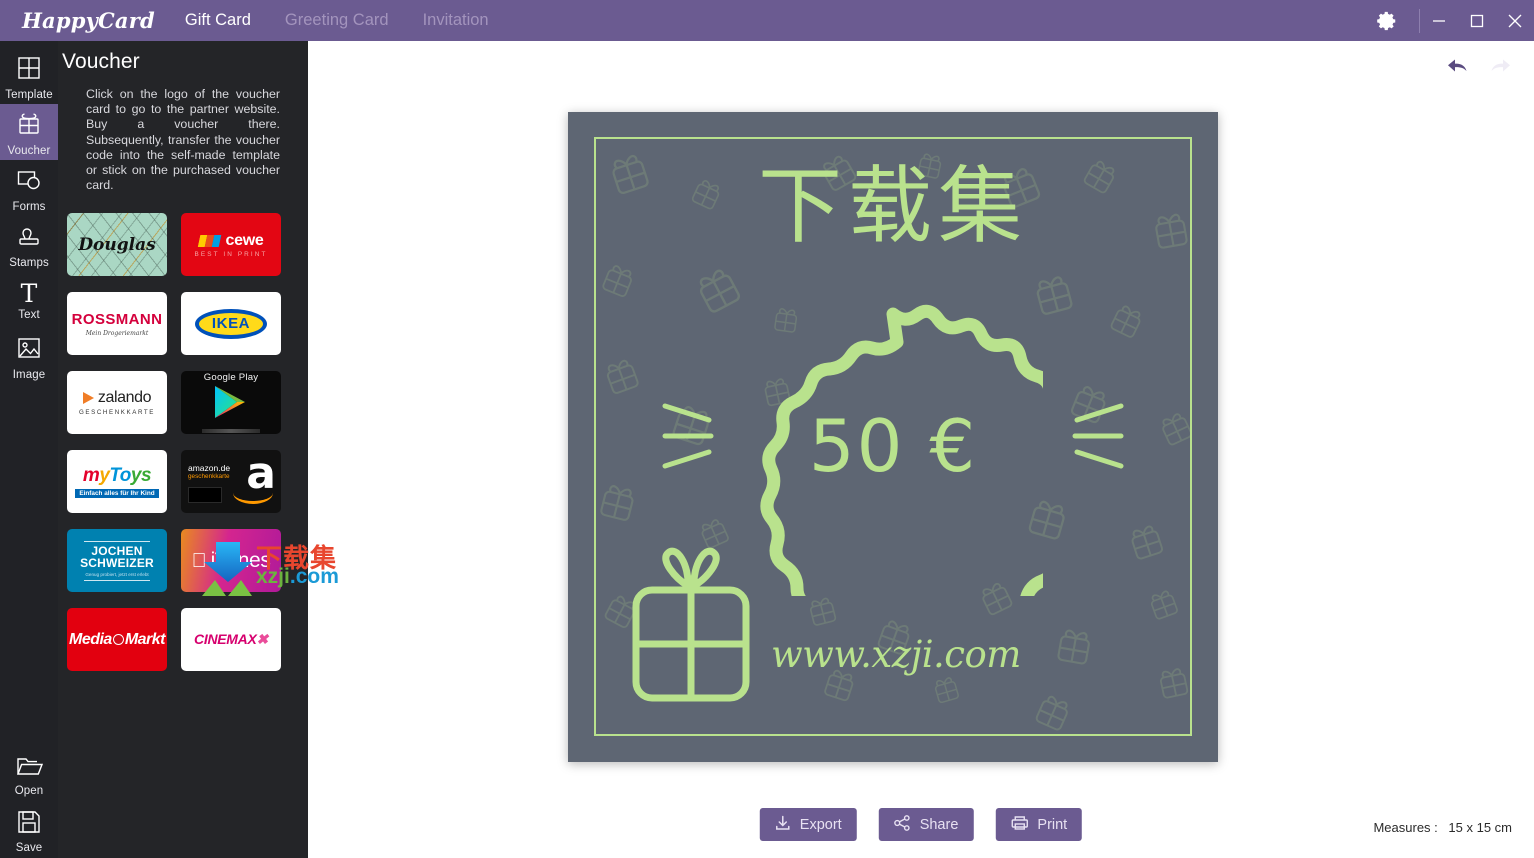 The height and width of the screenshot is (858, 1534). What do you see at coordinates (29, 206) in the screenshot?
I see `sidebar-item-label: Forms` at bounding box center [29, 206].